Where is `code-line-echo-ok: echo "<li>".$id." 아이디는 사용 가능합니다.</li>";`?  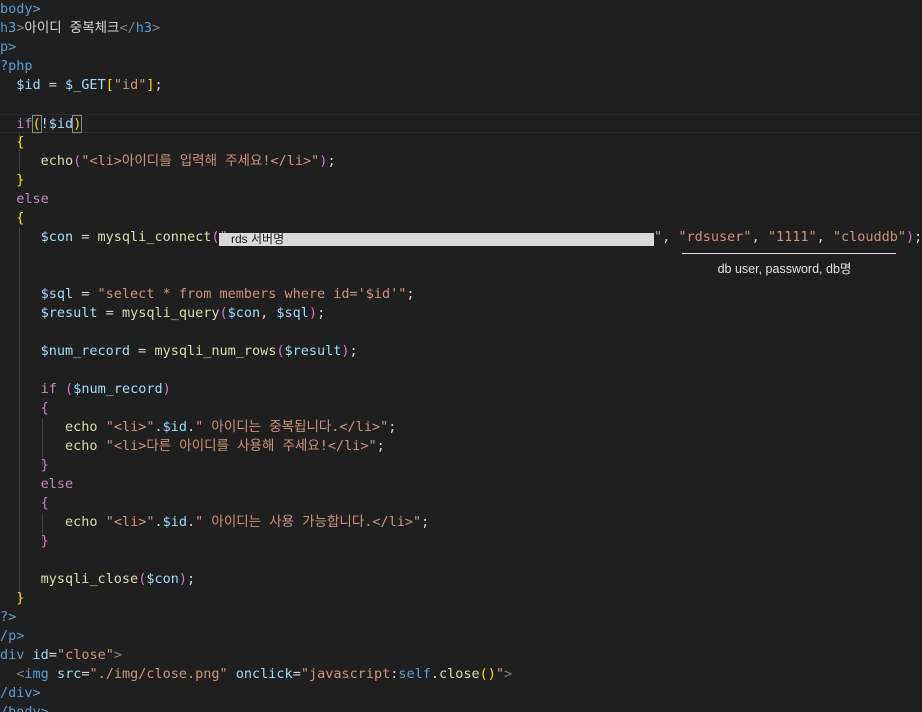 code-line-echo-ok: echo "<li>".$id." 아이디는 사용 가능합니다.</li>"; is located at coordinates (247, 522).